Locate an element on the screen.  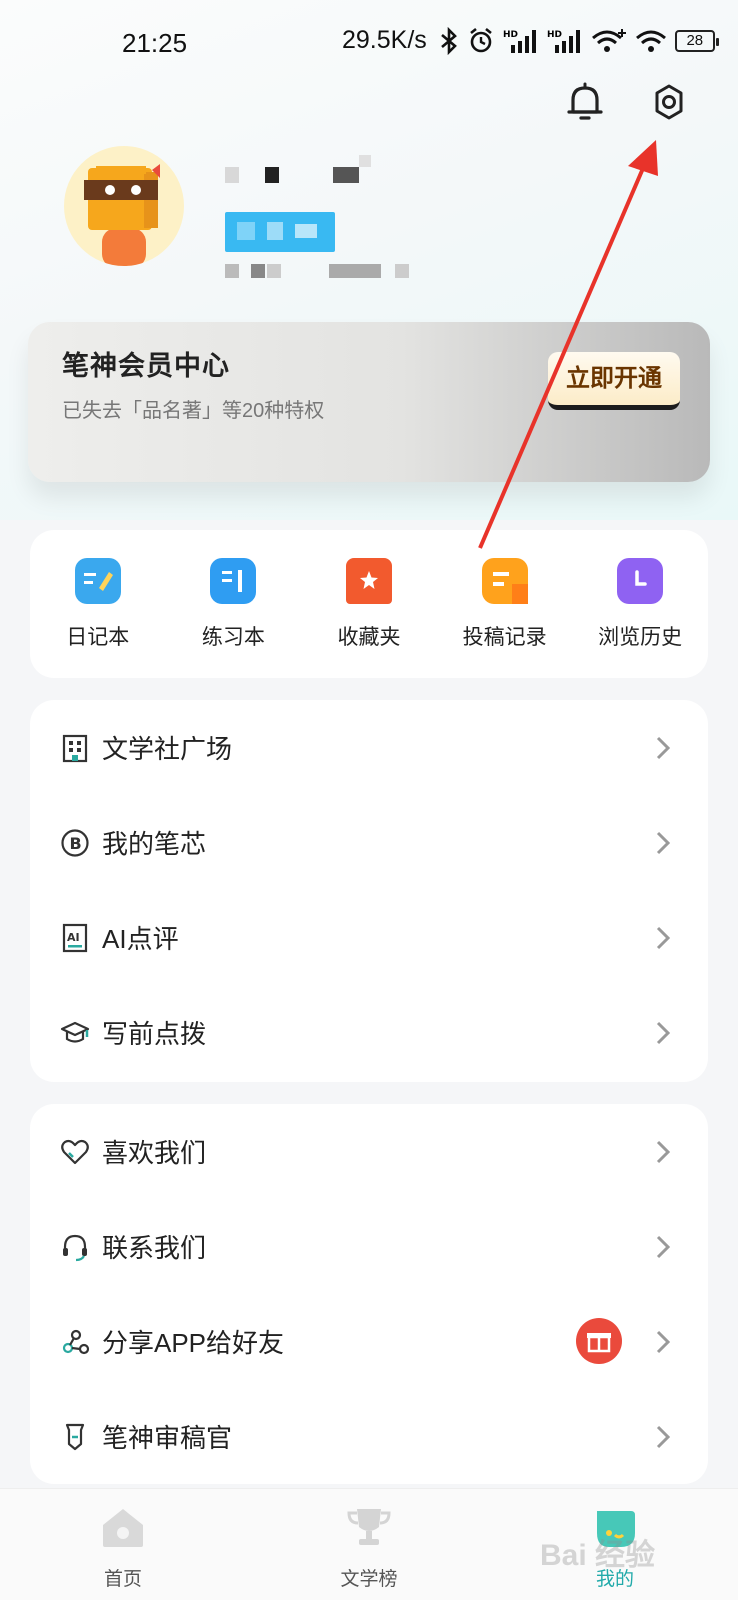
menu-label: 分享APP给好友 is located at coordinates (193, 1343).